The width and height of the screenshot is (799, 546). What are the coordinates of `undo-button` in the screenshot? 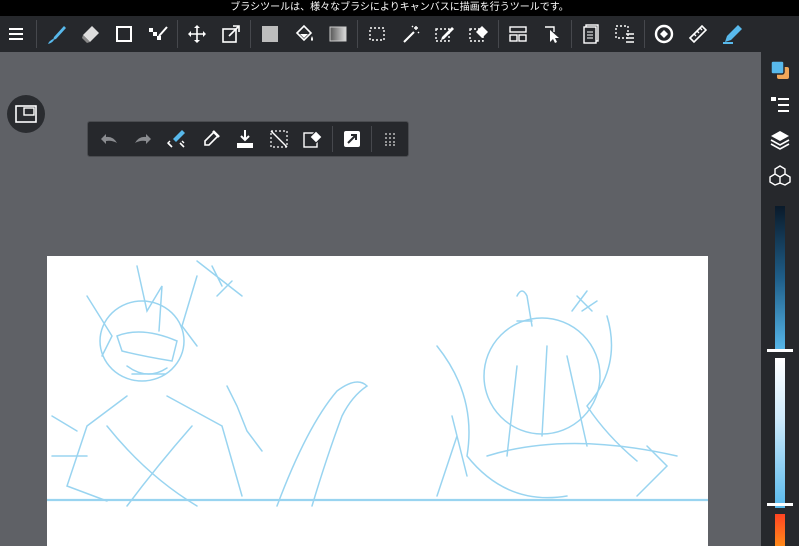 It's located at (109, 139).